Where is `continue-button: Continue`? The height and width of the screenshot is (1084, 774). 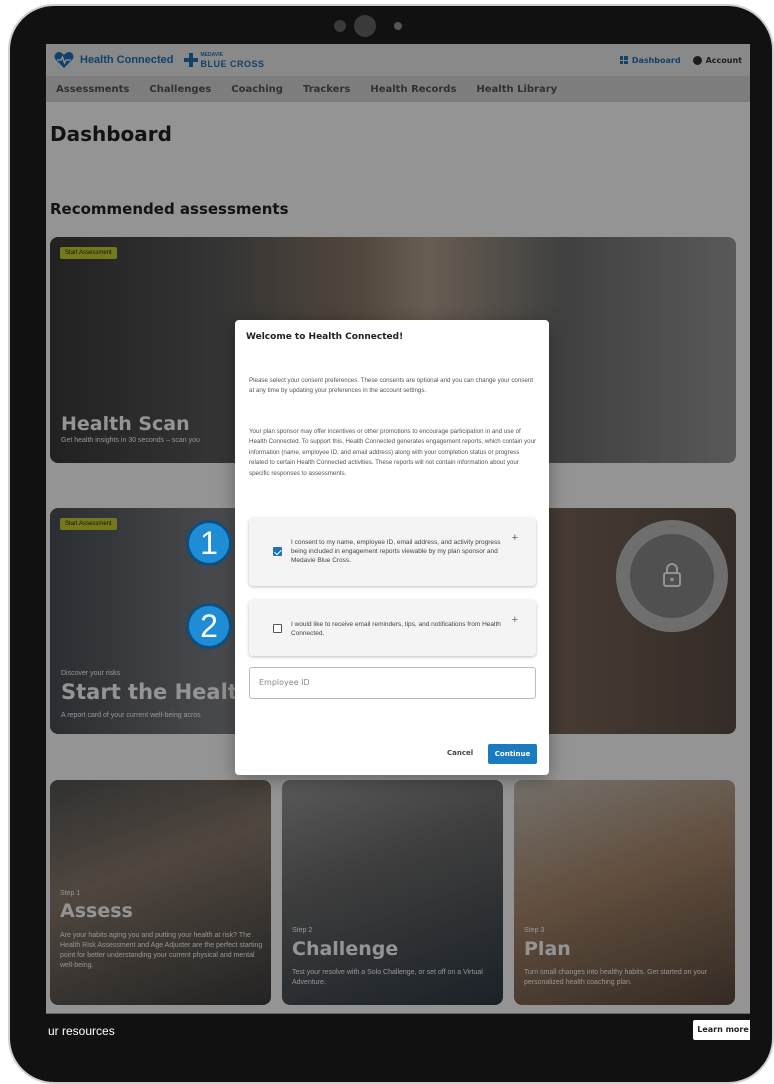 continue-button: Continue is located at coordinates (512, 754).